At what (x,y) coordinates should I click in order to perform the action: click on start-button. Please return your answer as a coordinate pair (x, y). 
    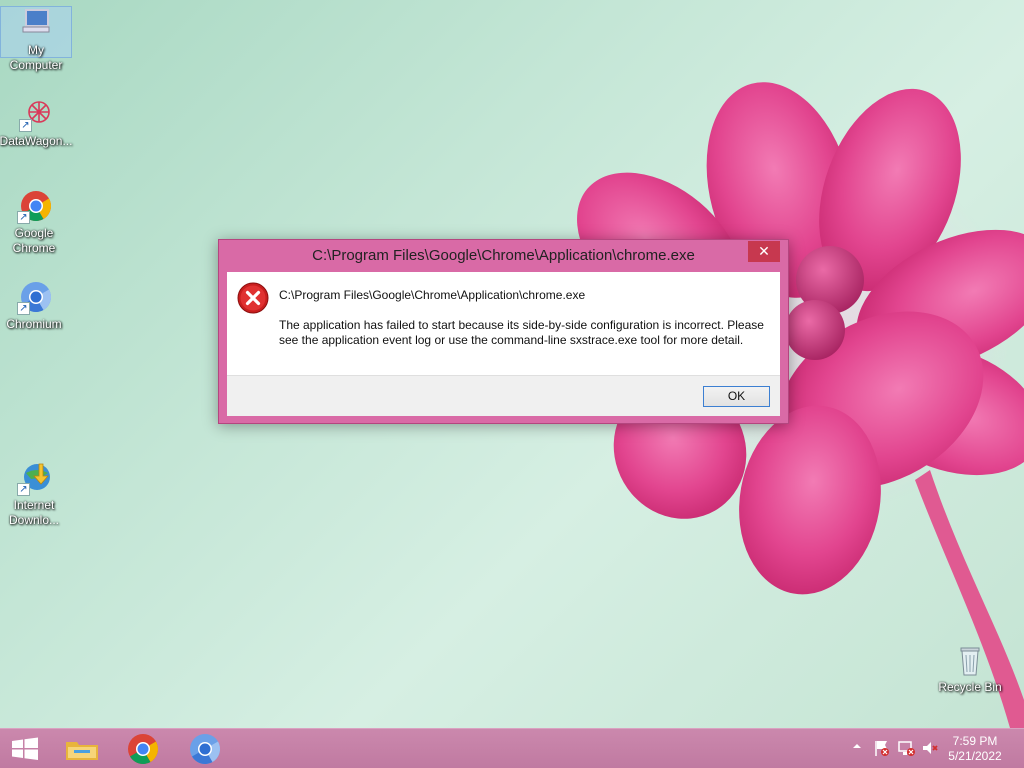
    Looking at the image, I should click on (24, 749).